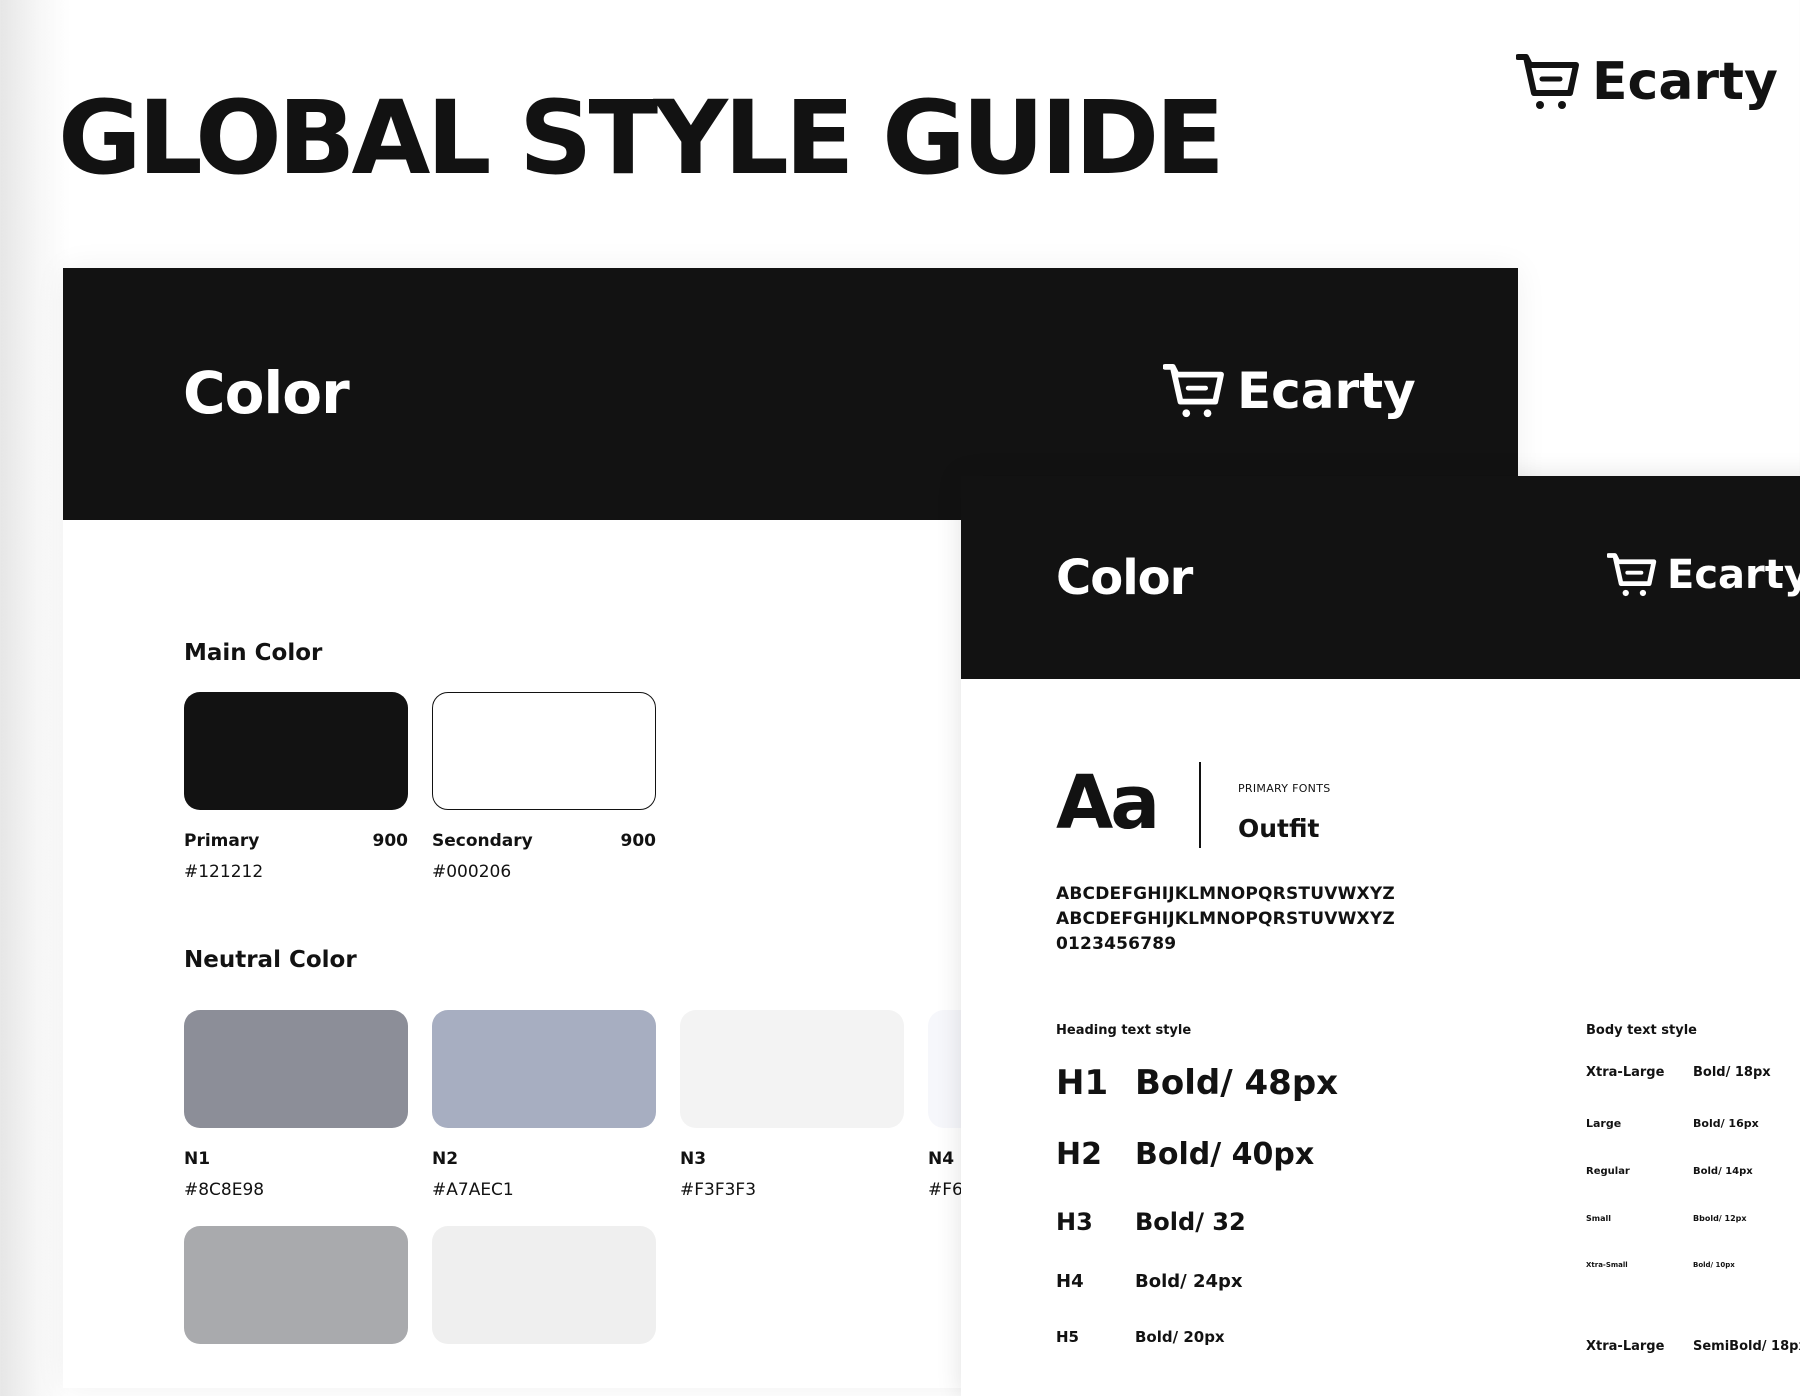 The width and height of the screenshot is (1800, 1396). I want to click on swatch-n1, so click(296, 1069).